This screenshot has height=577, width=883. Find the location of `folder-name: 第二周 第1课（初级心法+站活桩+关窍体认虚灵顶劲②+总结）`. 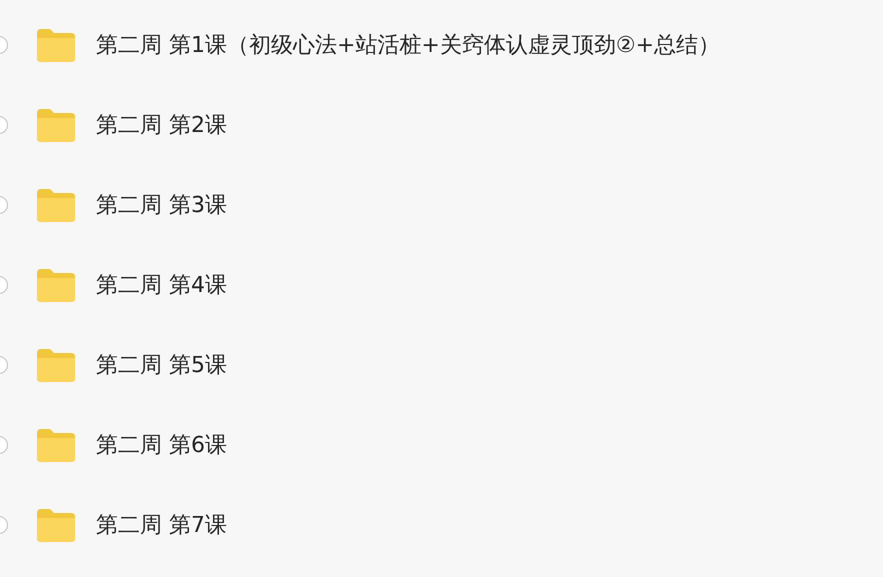

folder-name: 第二周 第1课（初级心法+站活桩+关窍体认虚灵顶劲②+总结） is located at coordinates (408, 45).